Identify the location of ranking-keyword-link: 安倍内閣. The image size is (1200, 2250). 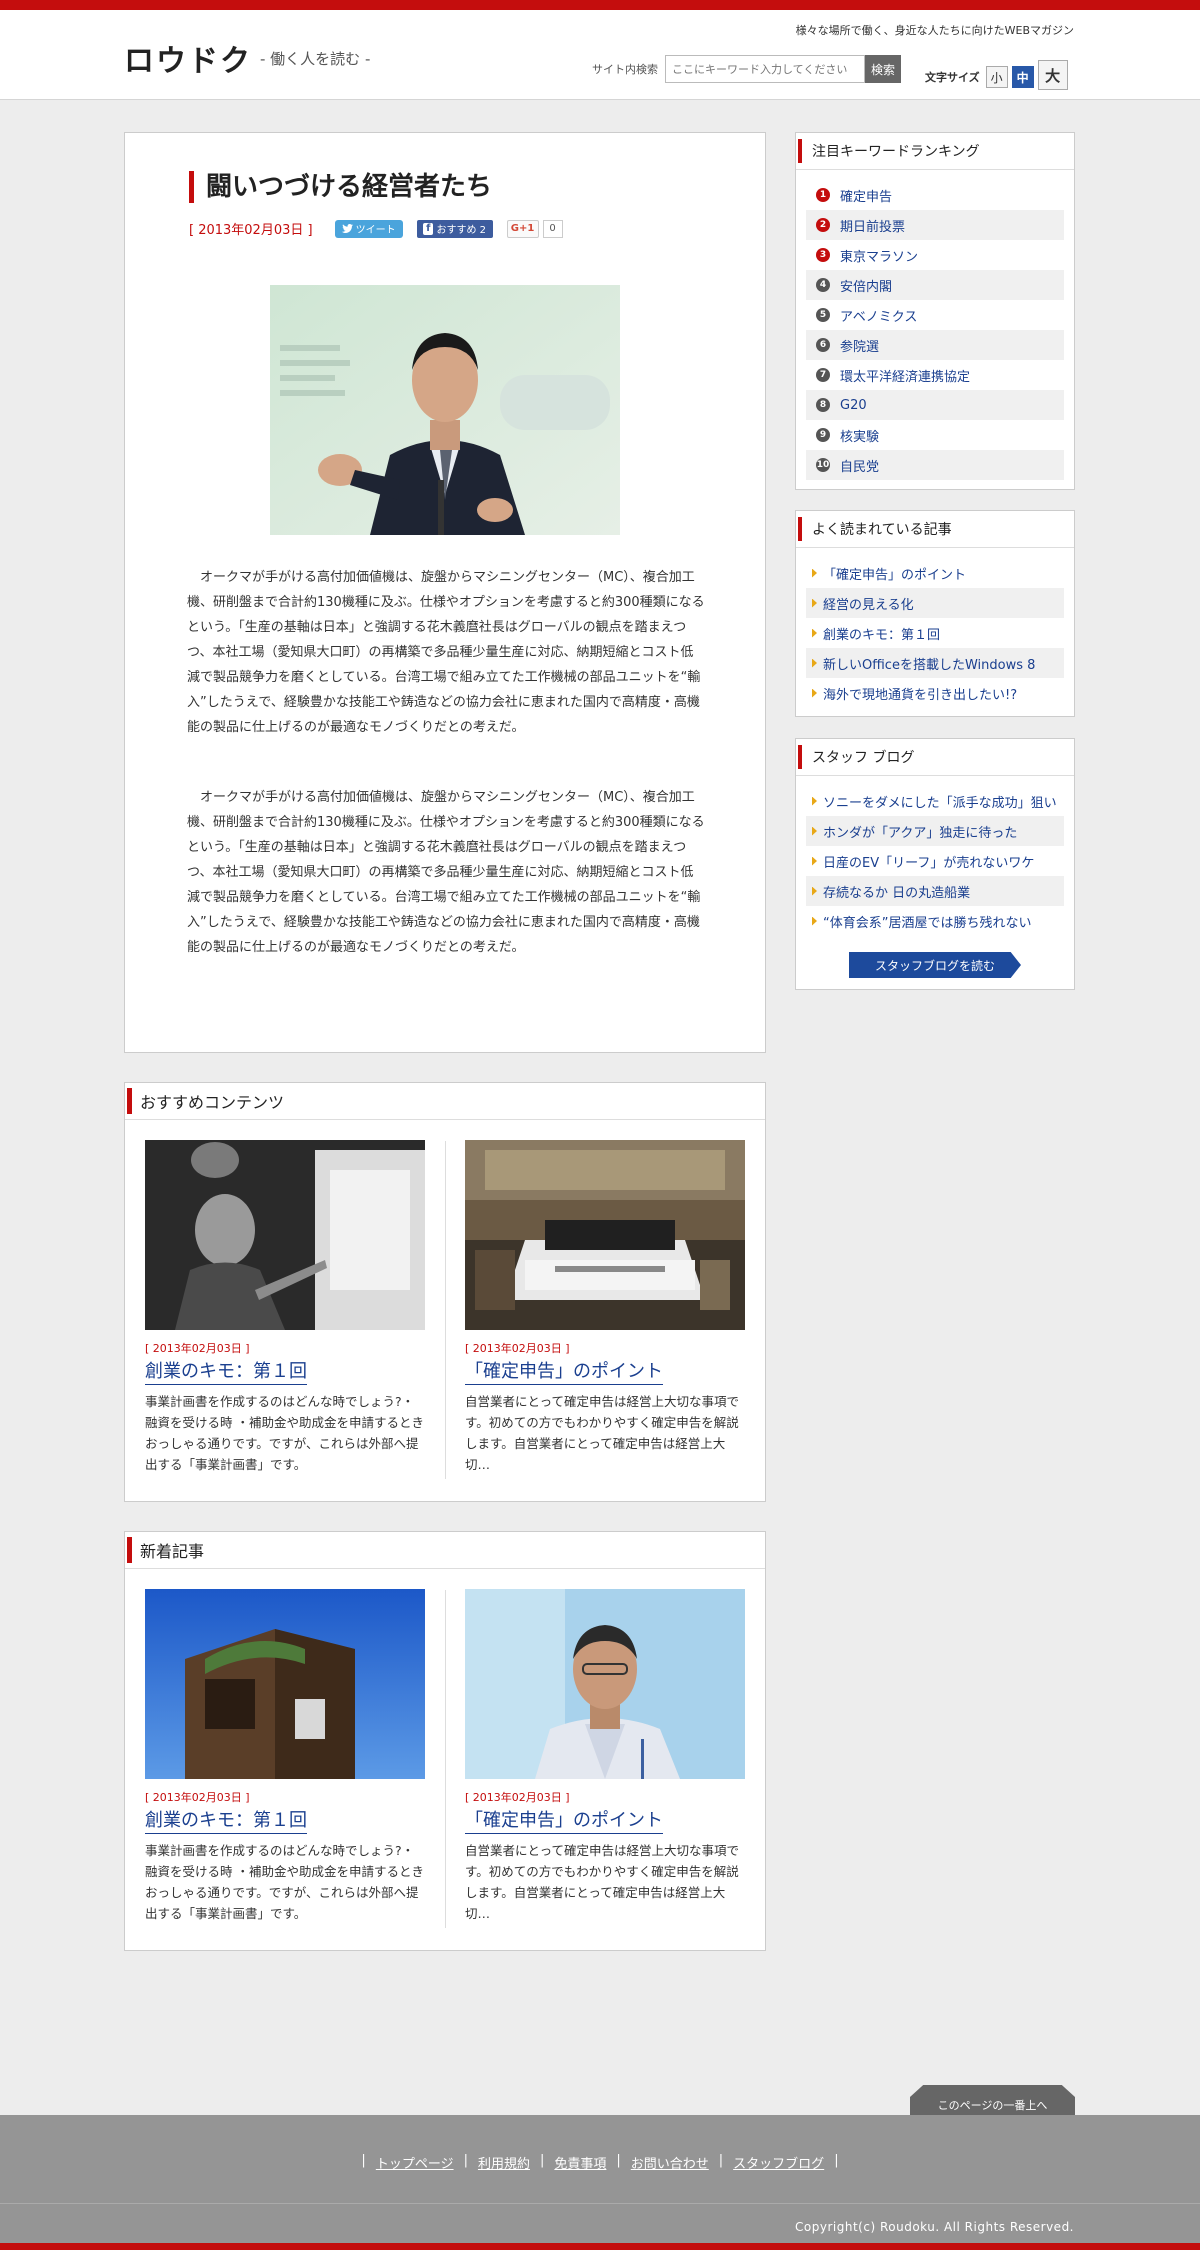
(866, 285).